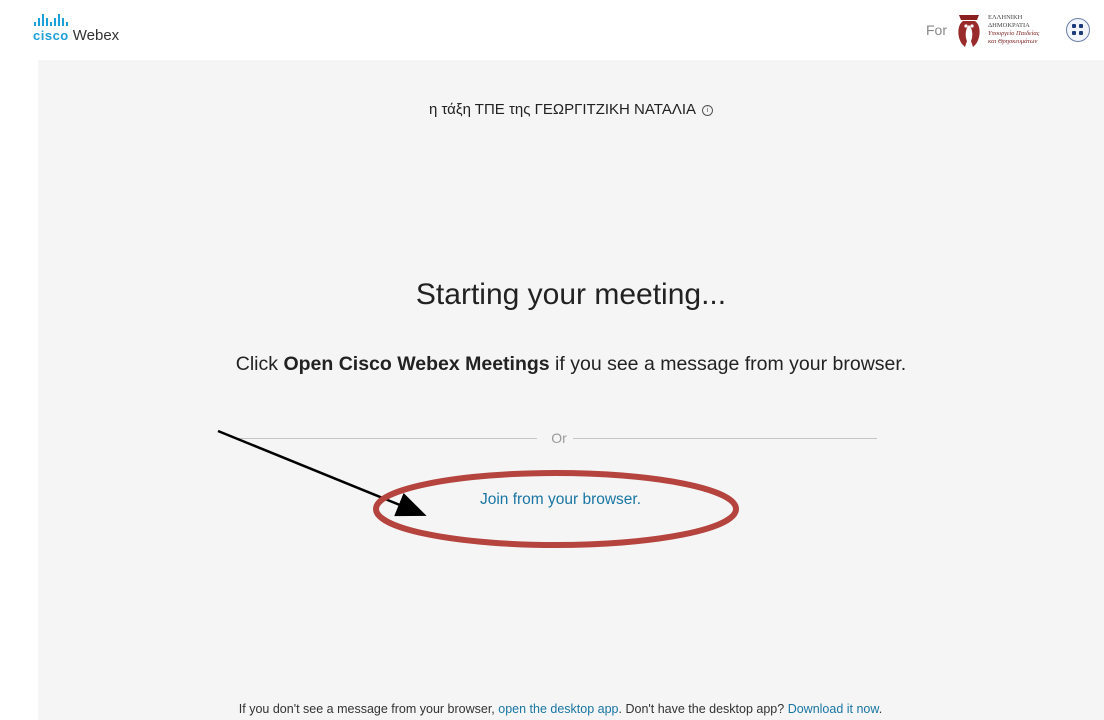 The width and height of the screenshot is (1104, 720). What do you see at coordinates (708, 110) in the screenshot?
I see `info-icon: i` at bounding box center [708, 110].